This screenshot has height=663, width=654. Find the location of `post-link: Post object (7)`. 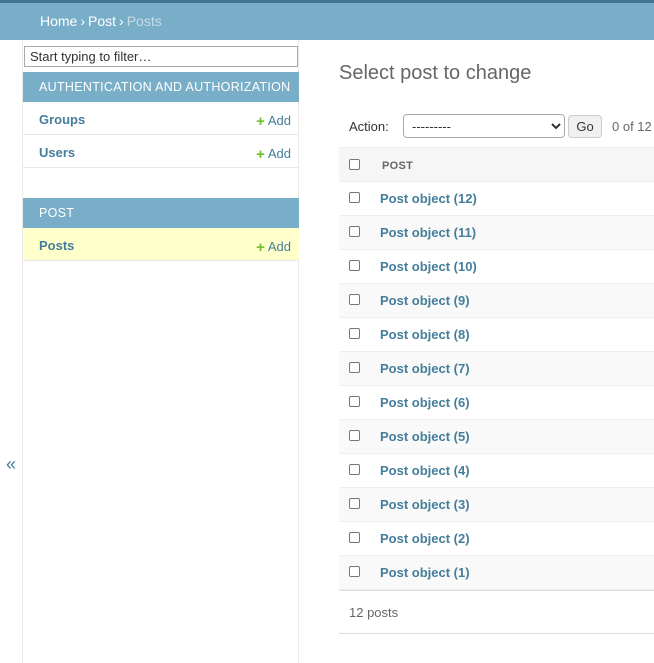

post-link: Post object (7) is located at coordinates (425, 368).